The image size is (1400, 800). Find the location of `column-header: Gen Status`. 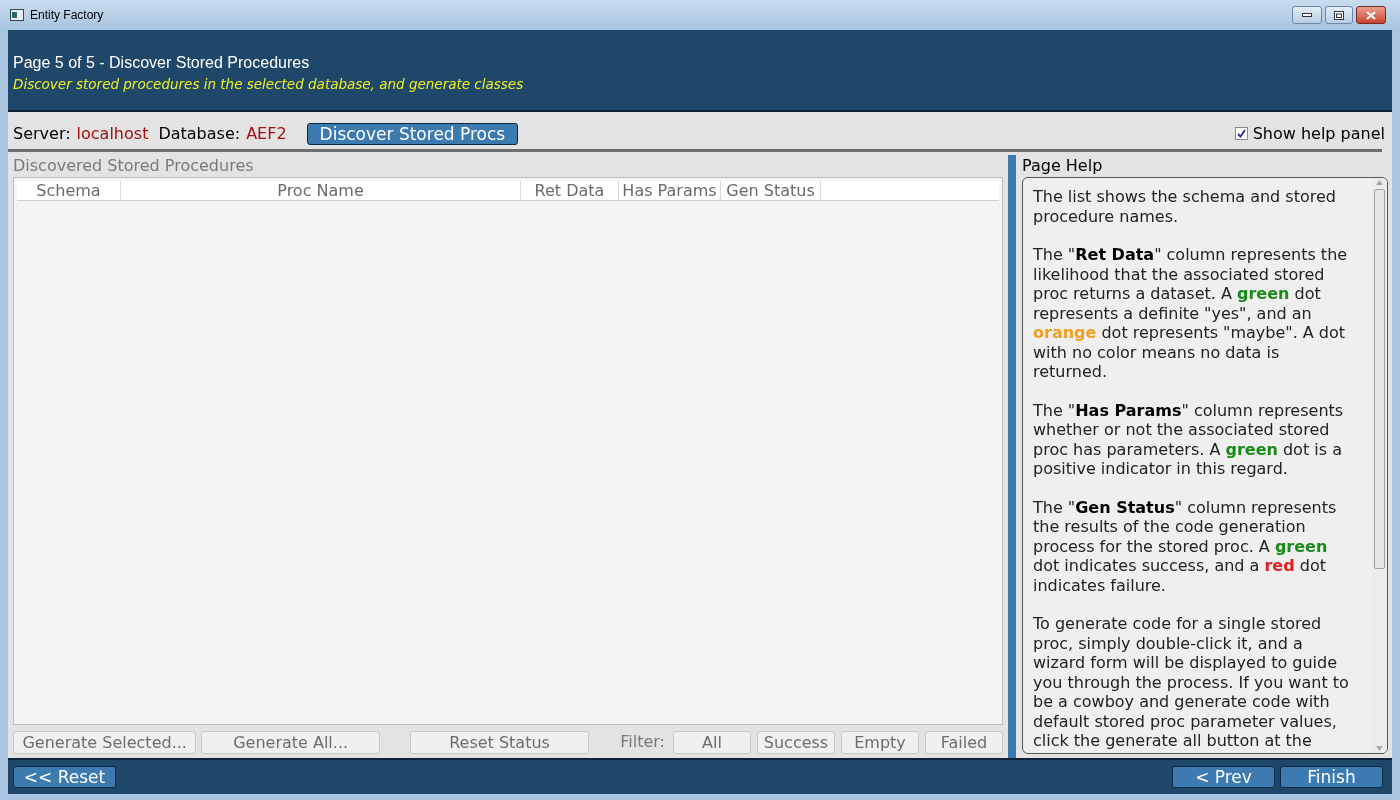

column-header: Gen Status is located at coordinates (771, 190).